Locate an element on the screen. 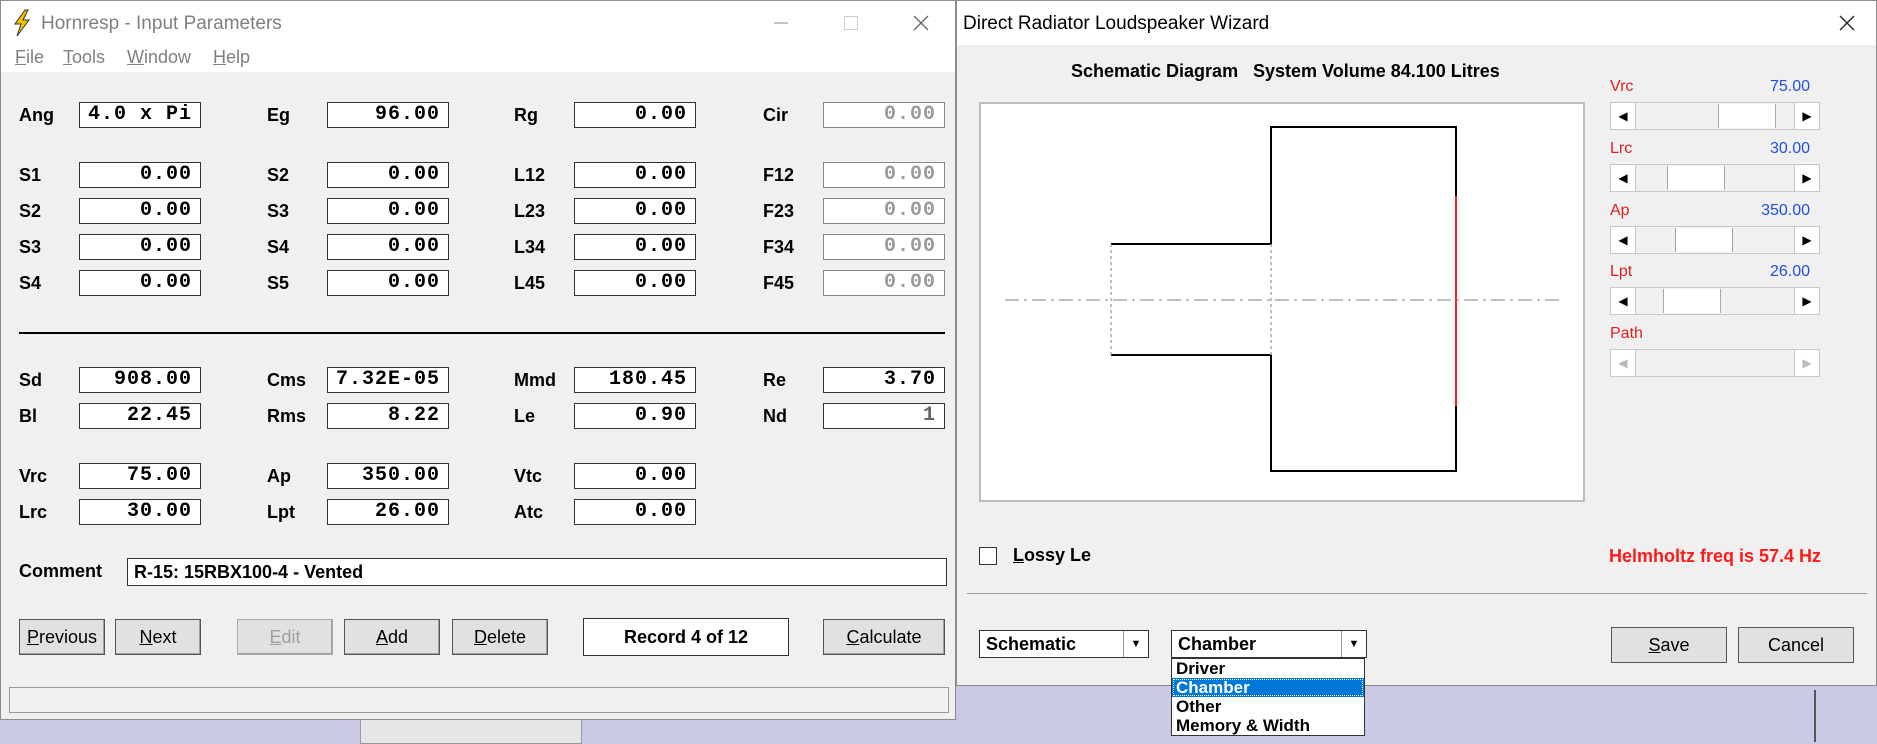  title-bar: Hornresp - Input Parameters is located at coordinates (478, 23).